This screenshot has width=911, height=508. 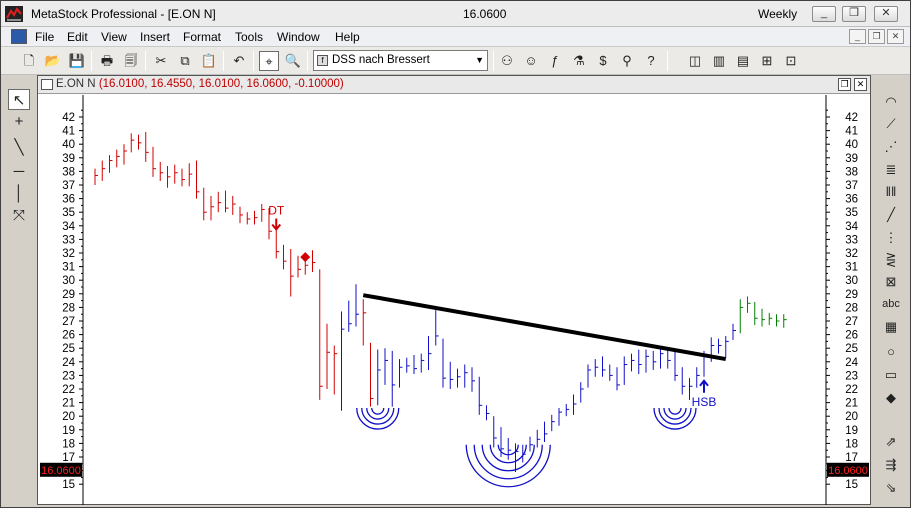 What do you see at coordinates (891, 464) in the screenshot?
I see `symbol-tool-icon: ⇶` at bounding box center [891, 464].